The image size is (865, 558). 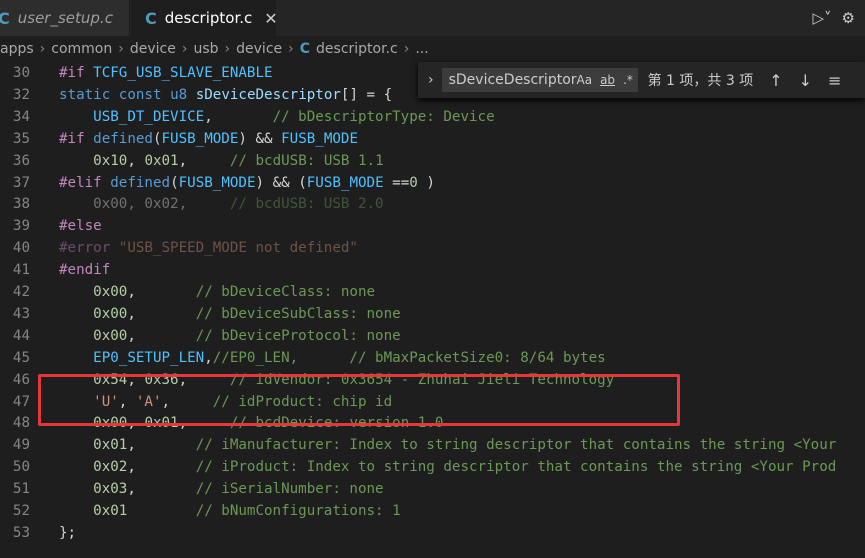 What do you see at coordinates (357, 49) in the screenshot?
I see `breadcrumb-file: descriptor.c` at bounding box center [357, 49].